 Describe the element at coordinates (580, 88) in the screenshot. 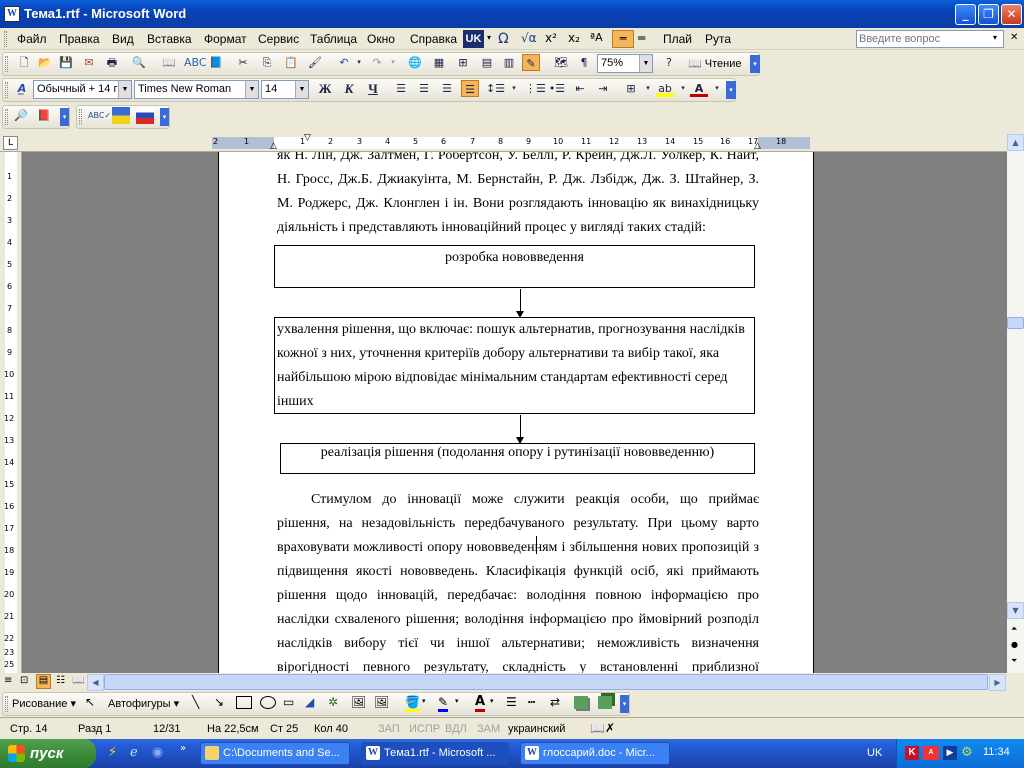

I see `decrease-indent-icon: ⇤` at that location.